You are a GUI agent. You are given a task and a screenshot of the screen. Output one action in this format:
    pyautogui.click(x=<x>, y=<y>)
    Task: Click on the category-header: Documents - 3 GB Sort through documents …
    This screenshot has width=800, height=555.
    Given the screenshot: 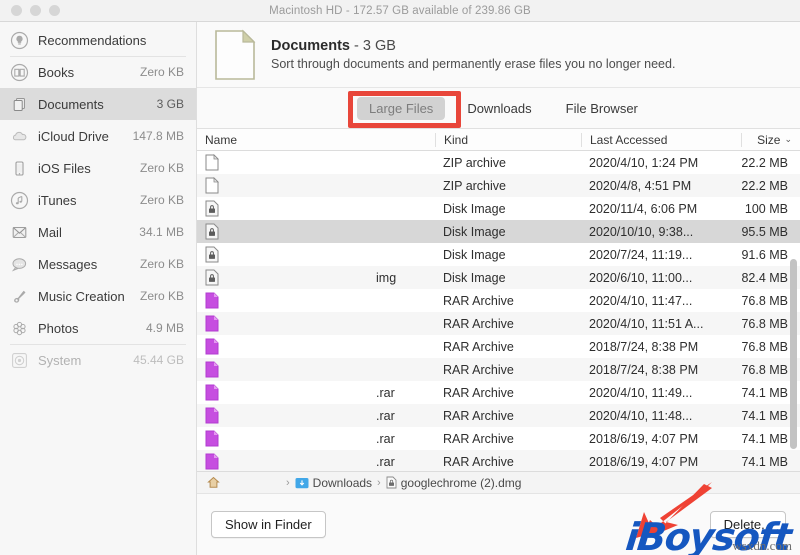 What is the action you would take?
    pyautogui.click(x=498, y=55)
    